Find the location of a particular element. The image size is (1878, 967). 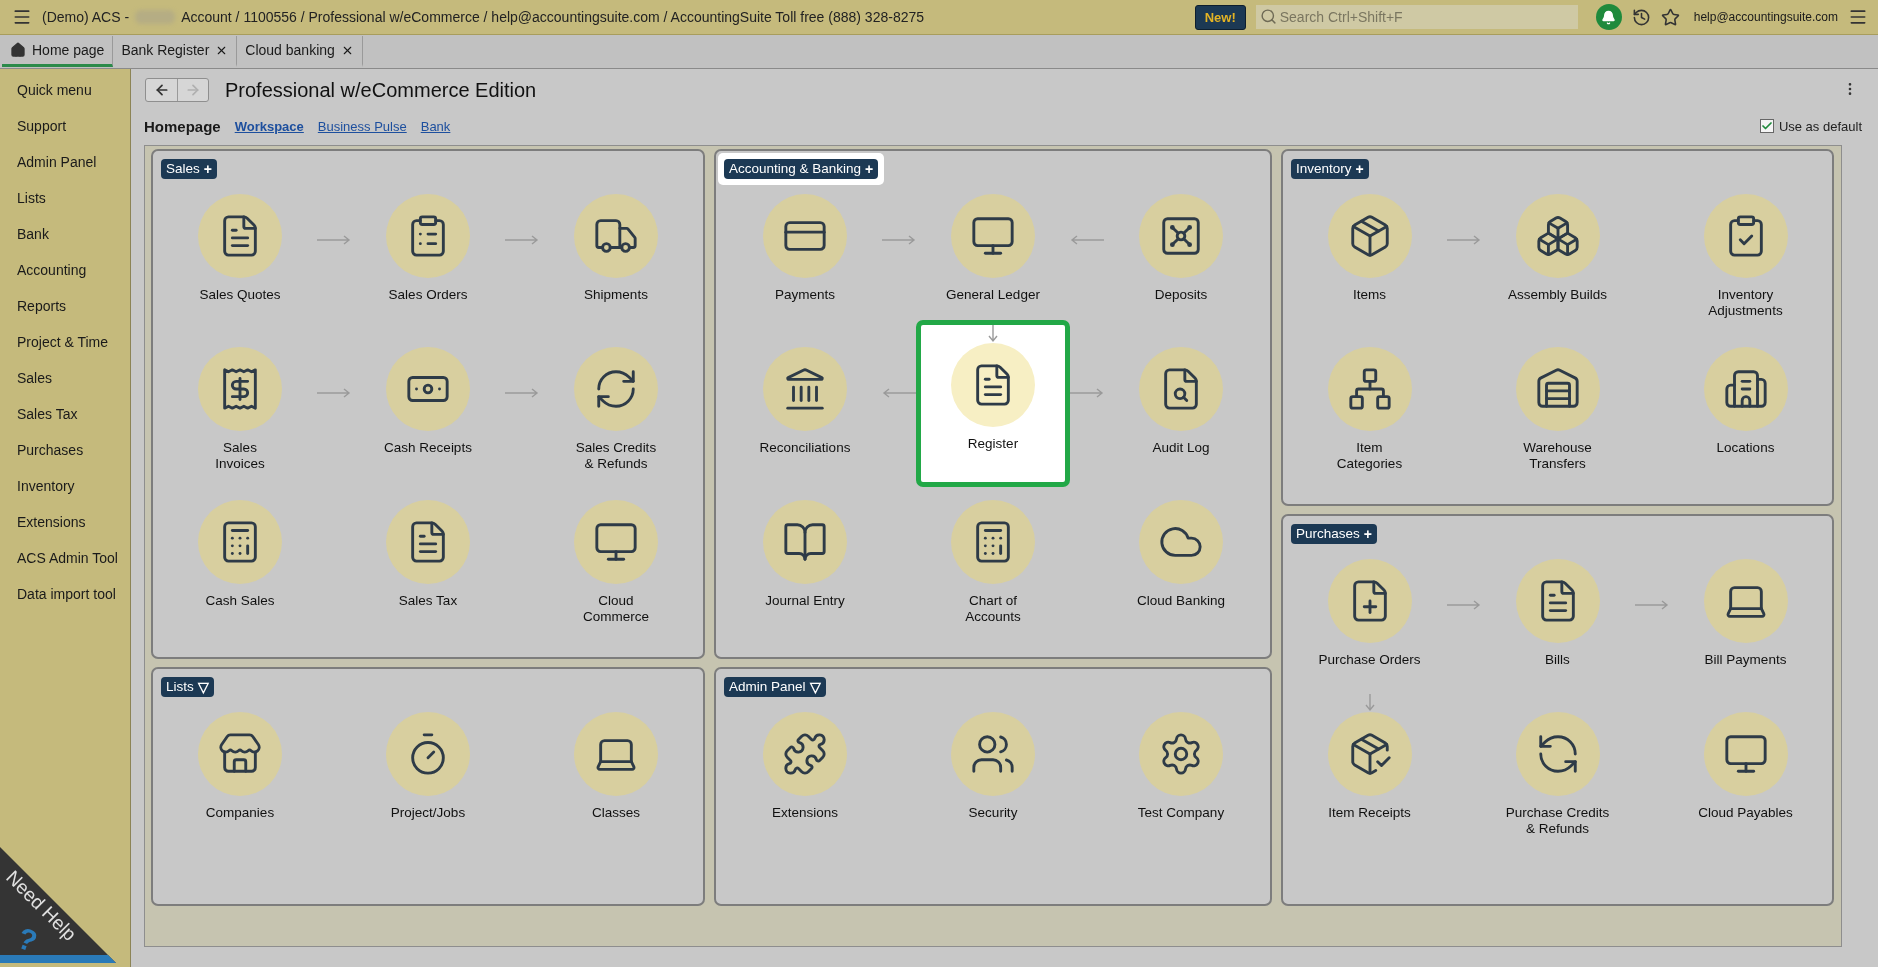

section-title-button: Lists ▽ is located at coordinates (187, 687).